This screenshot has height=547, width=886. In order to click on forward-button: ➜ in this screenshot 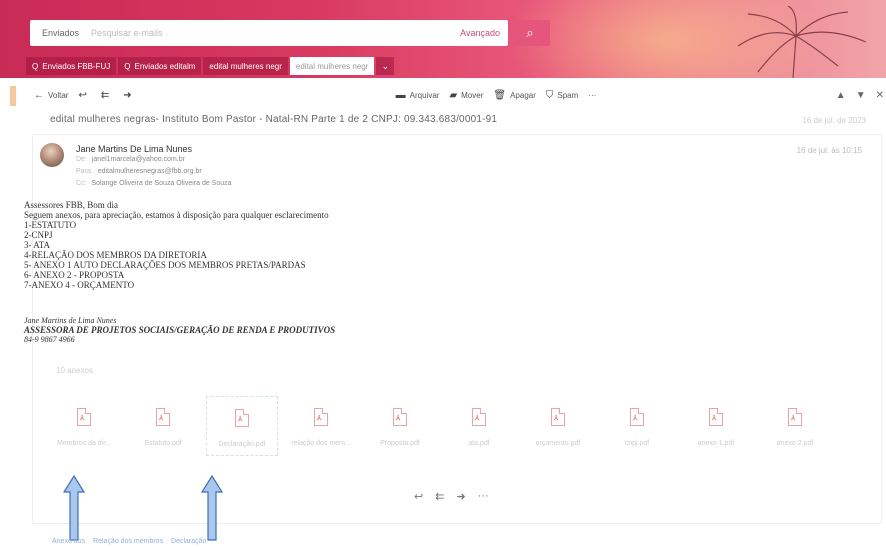, I will do `click(129, 95)`.